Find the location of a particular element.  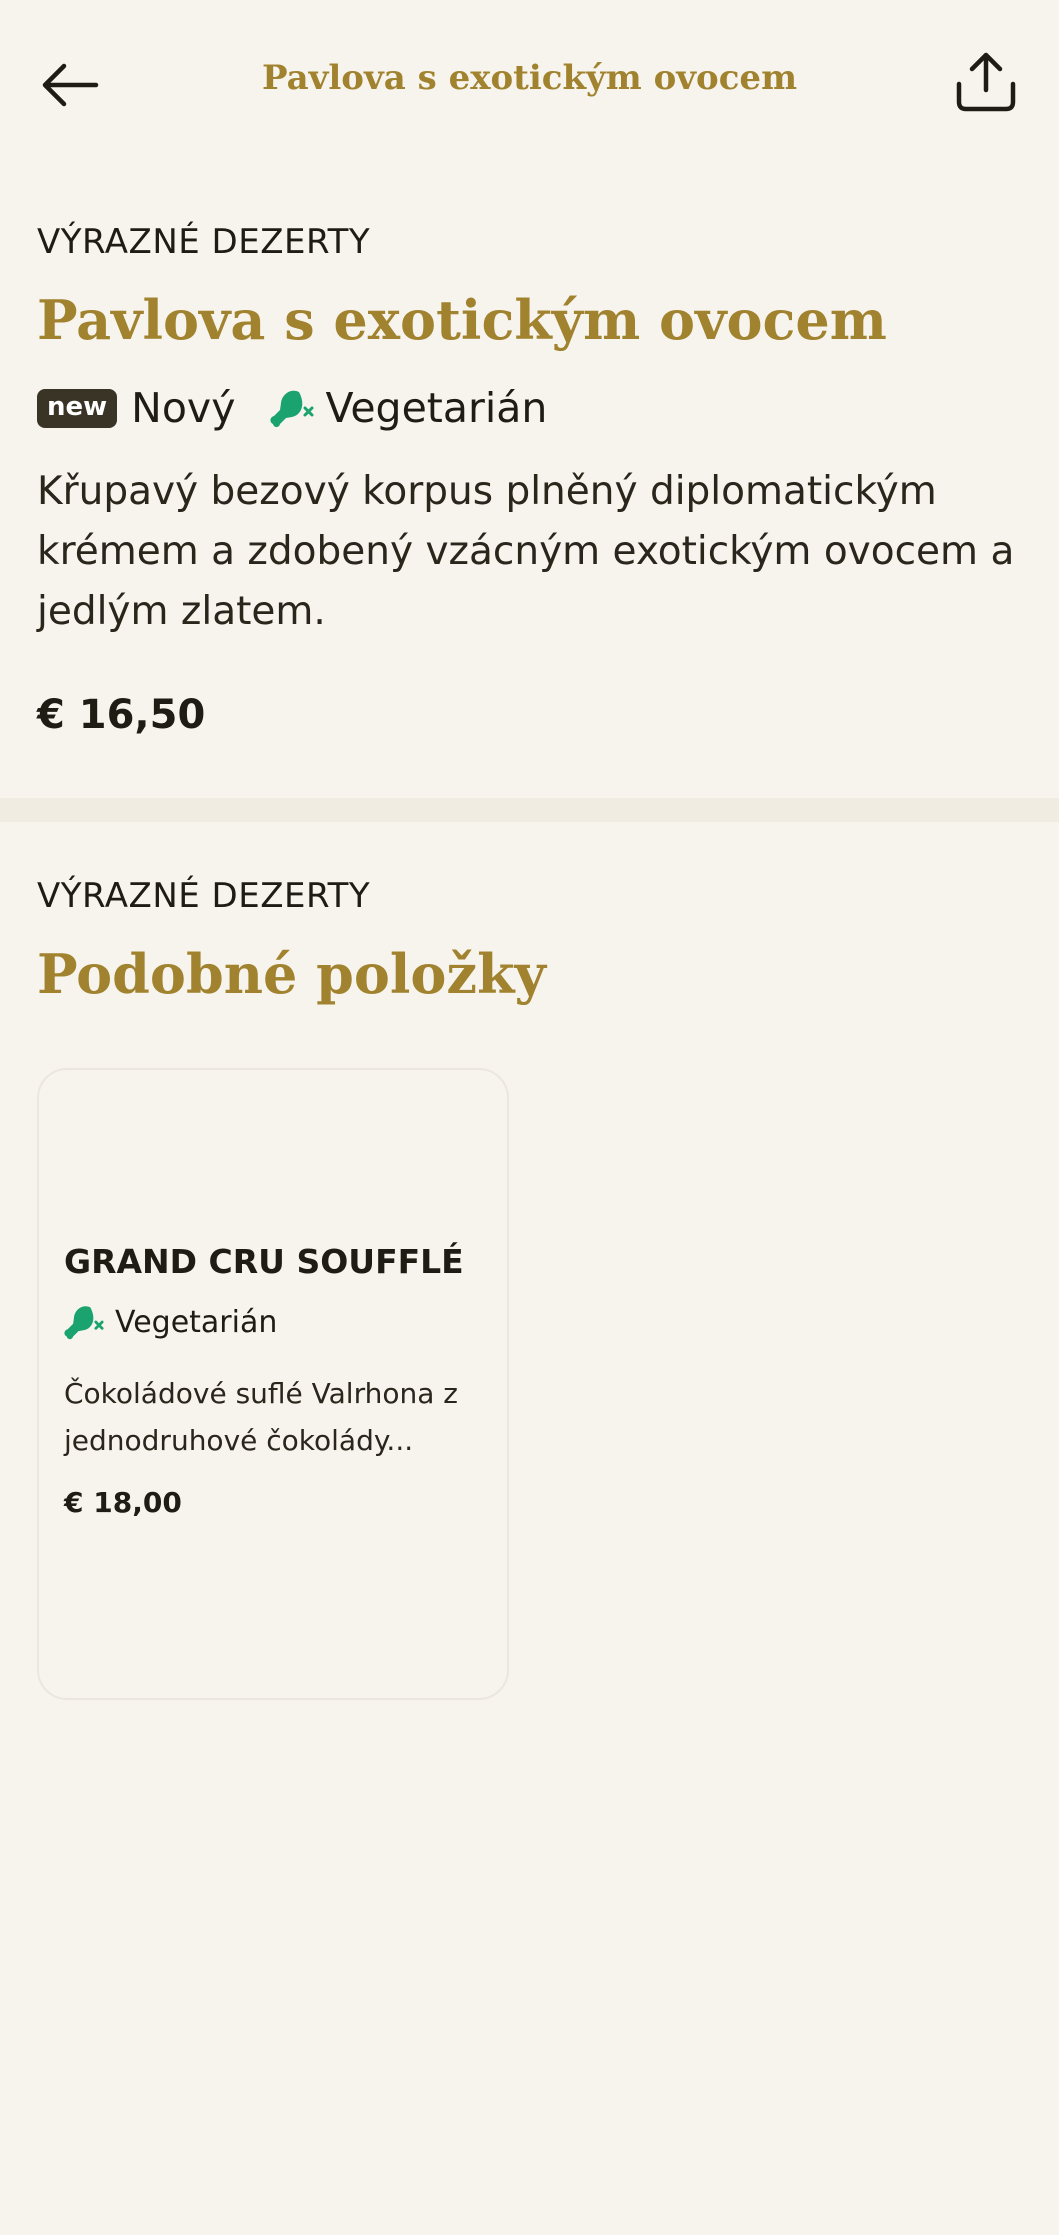

vegetarian-tag: Vegetarián is located at coordinates (408, 408).